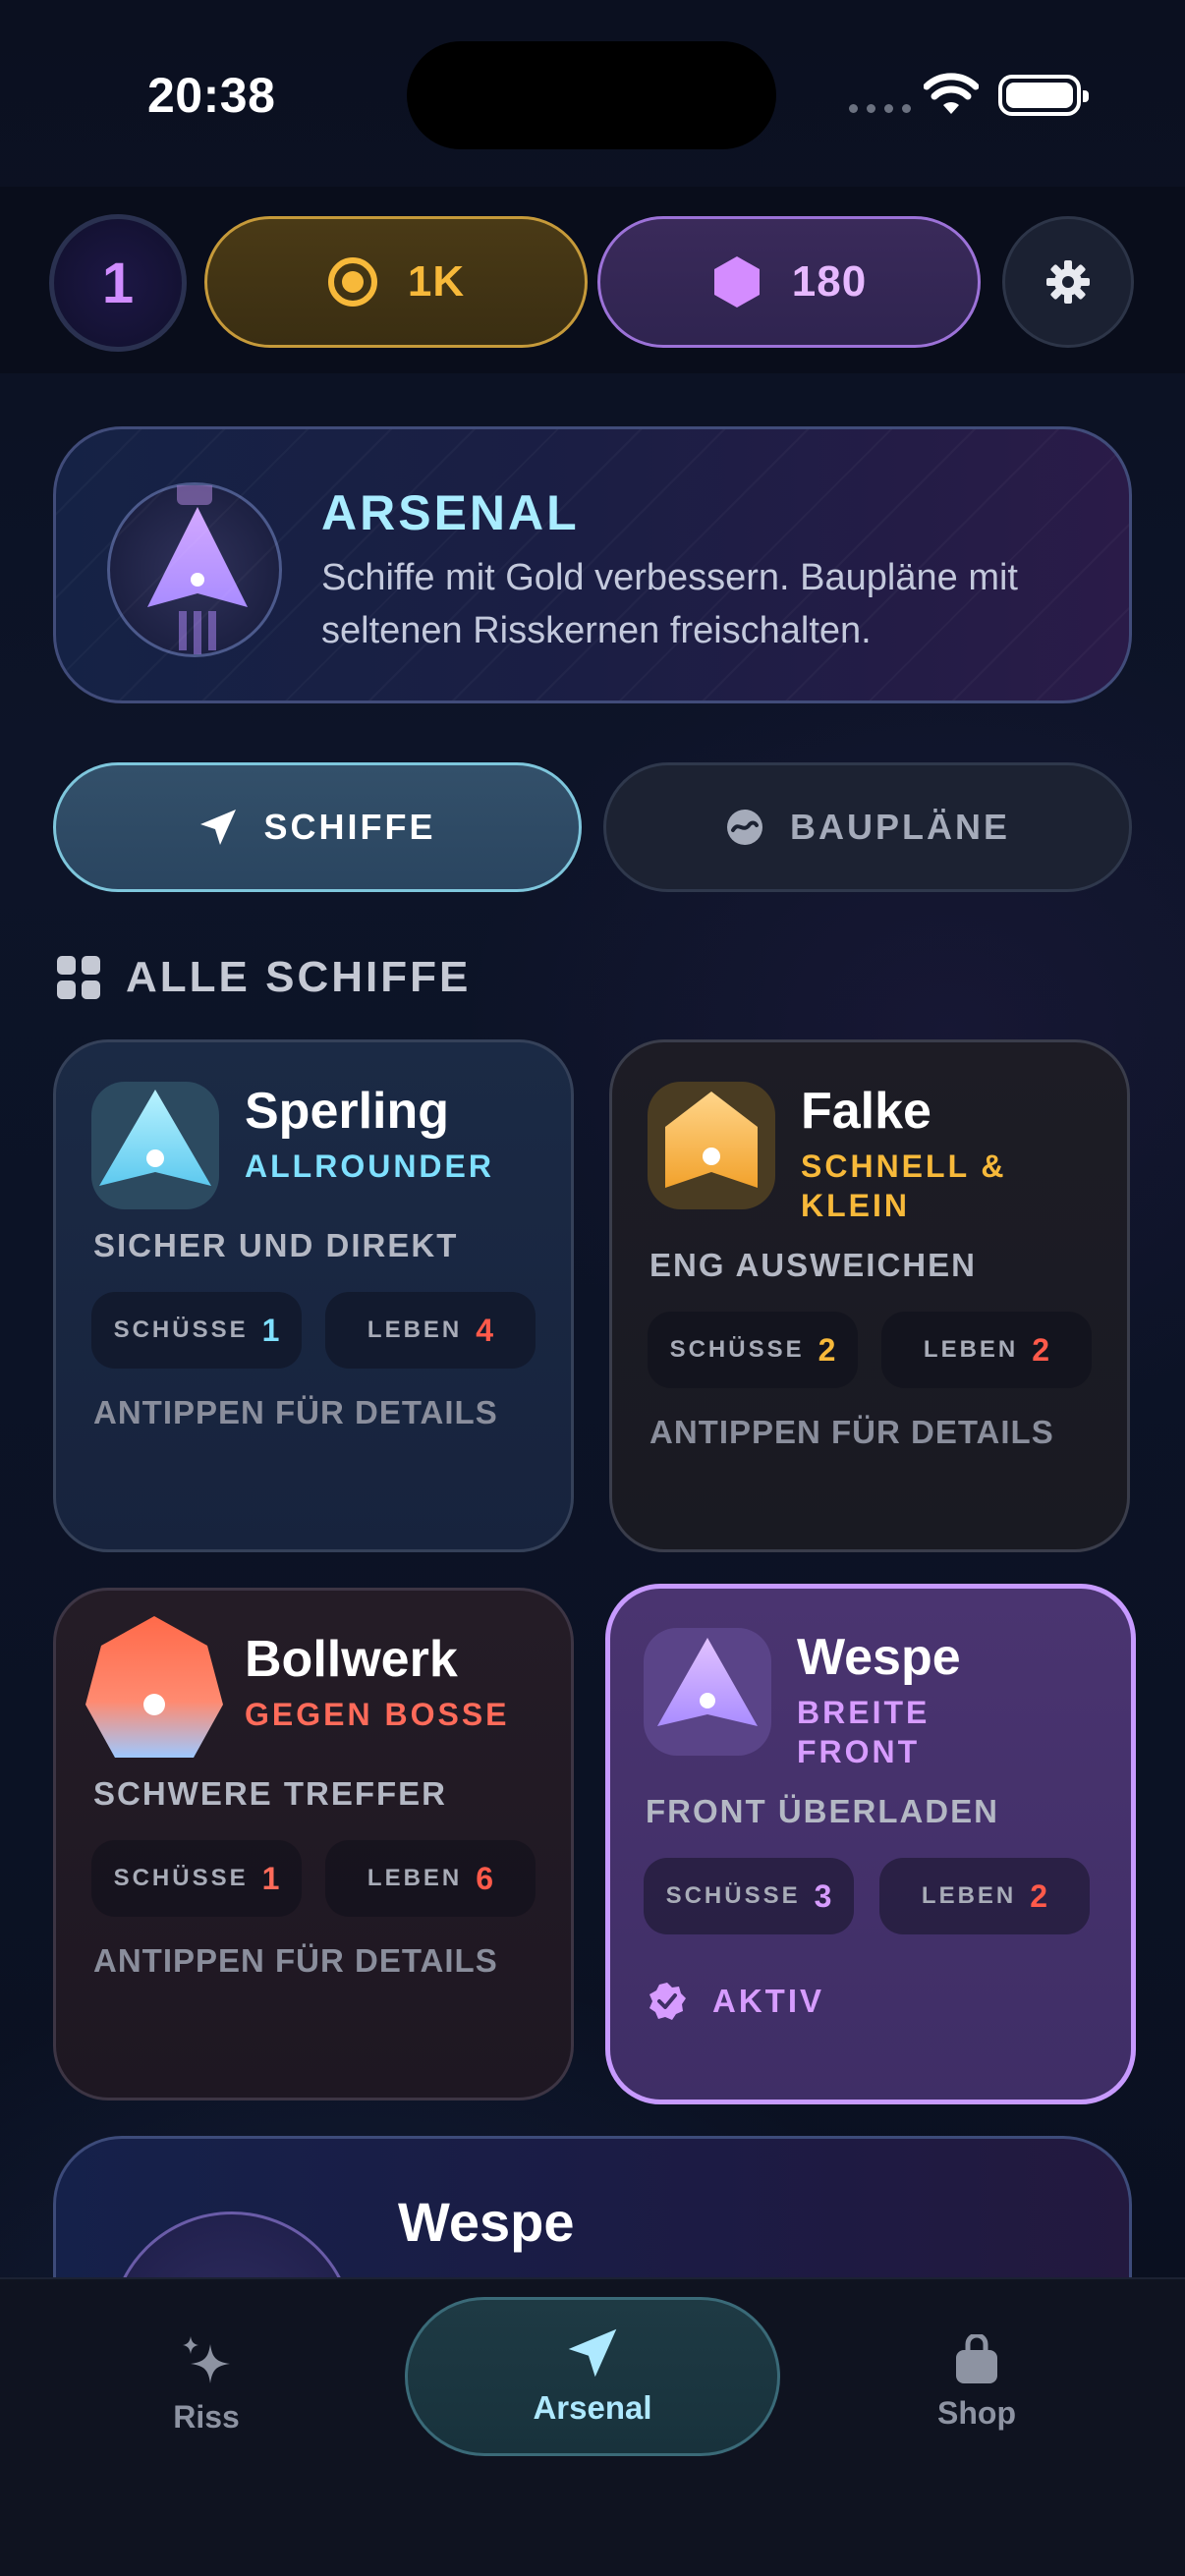  I want to click on nav-riss-label: Riss, so click(207, 2417).